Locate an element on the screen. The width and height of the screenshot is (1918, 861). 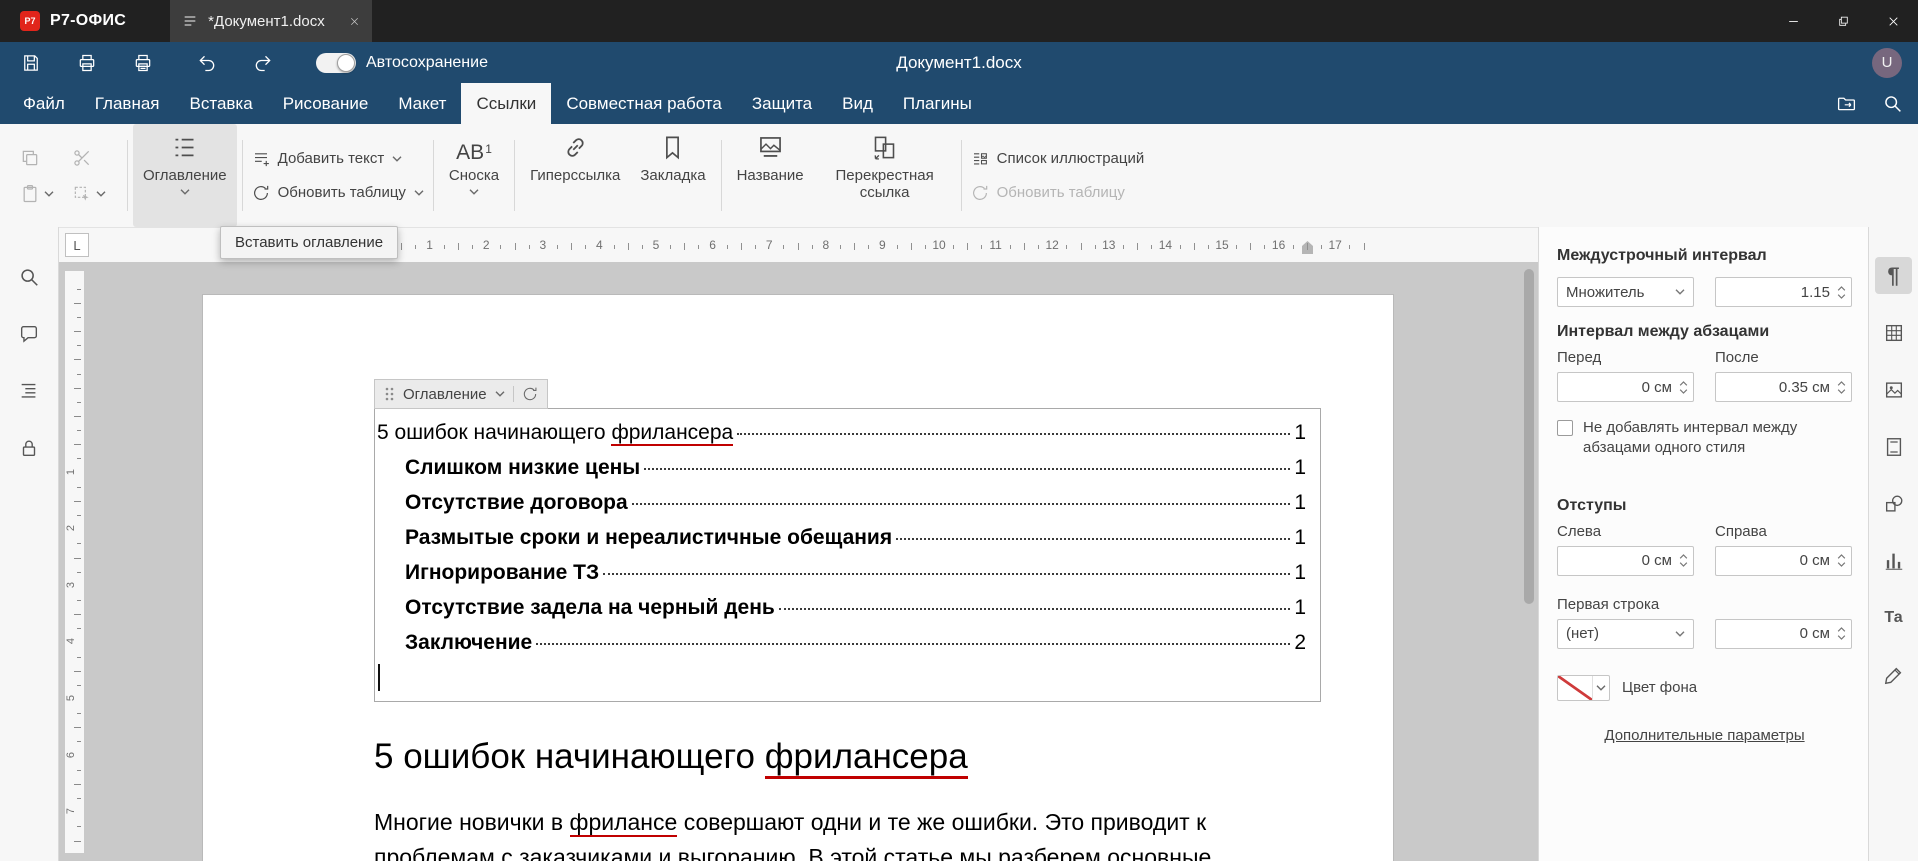
spacing-after-input: 0.35 см is located at coordinates (1783, 387).